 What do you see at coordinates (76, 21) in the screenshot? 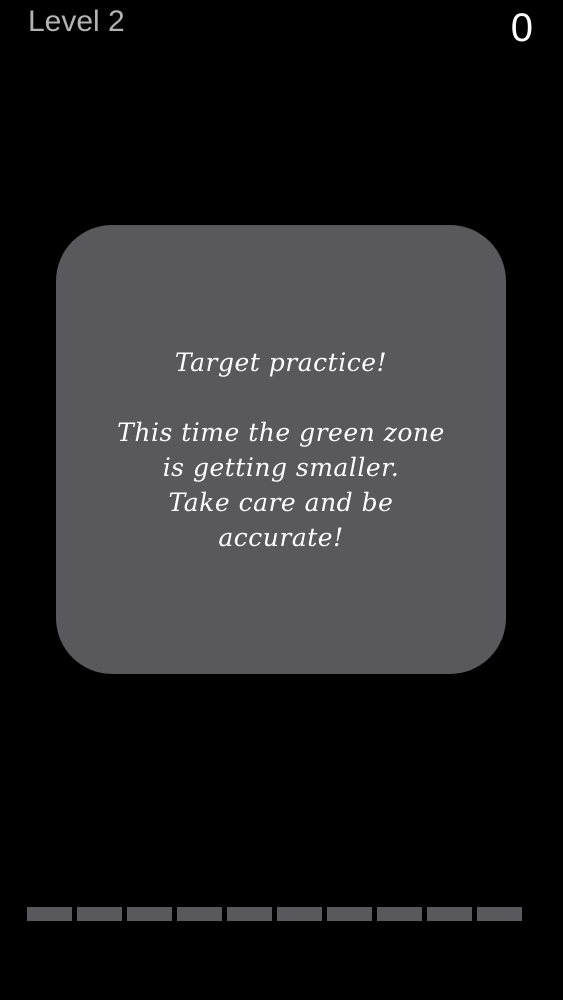
I see `level-label: Level 2` at bounding box center [76, 21].